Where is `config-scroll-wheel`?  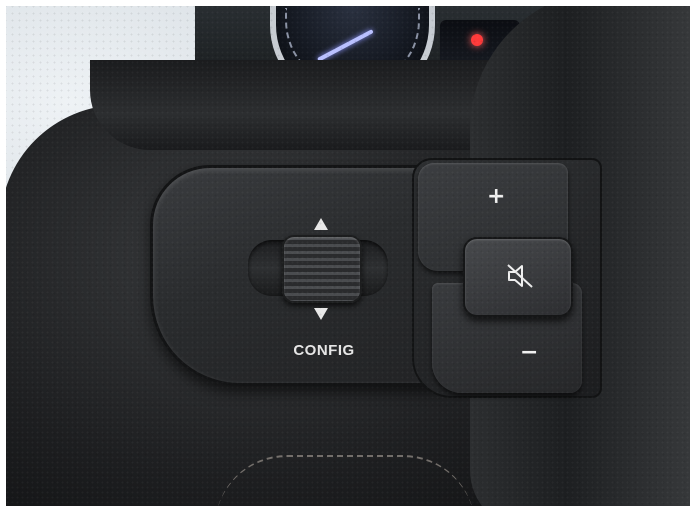
config-scroll-wheel is located at coordinates (322, 269).